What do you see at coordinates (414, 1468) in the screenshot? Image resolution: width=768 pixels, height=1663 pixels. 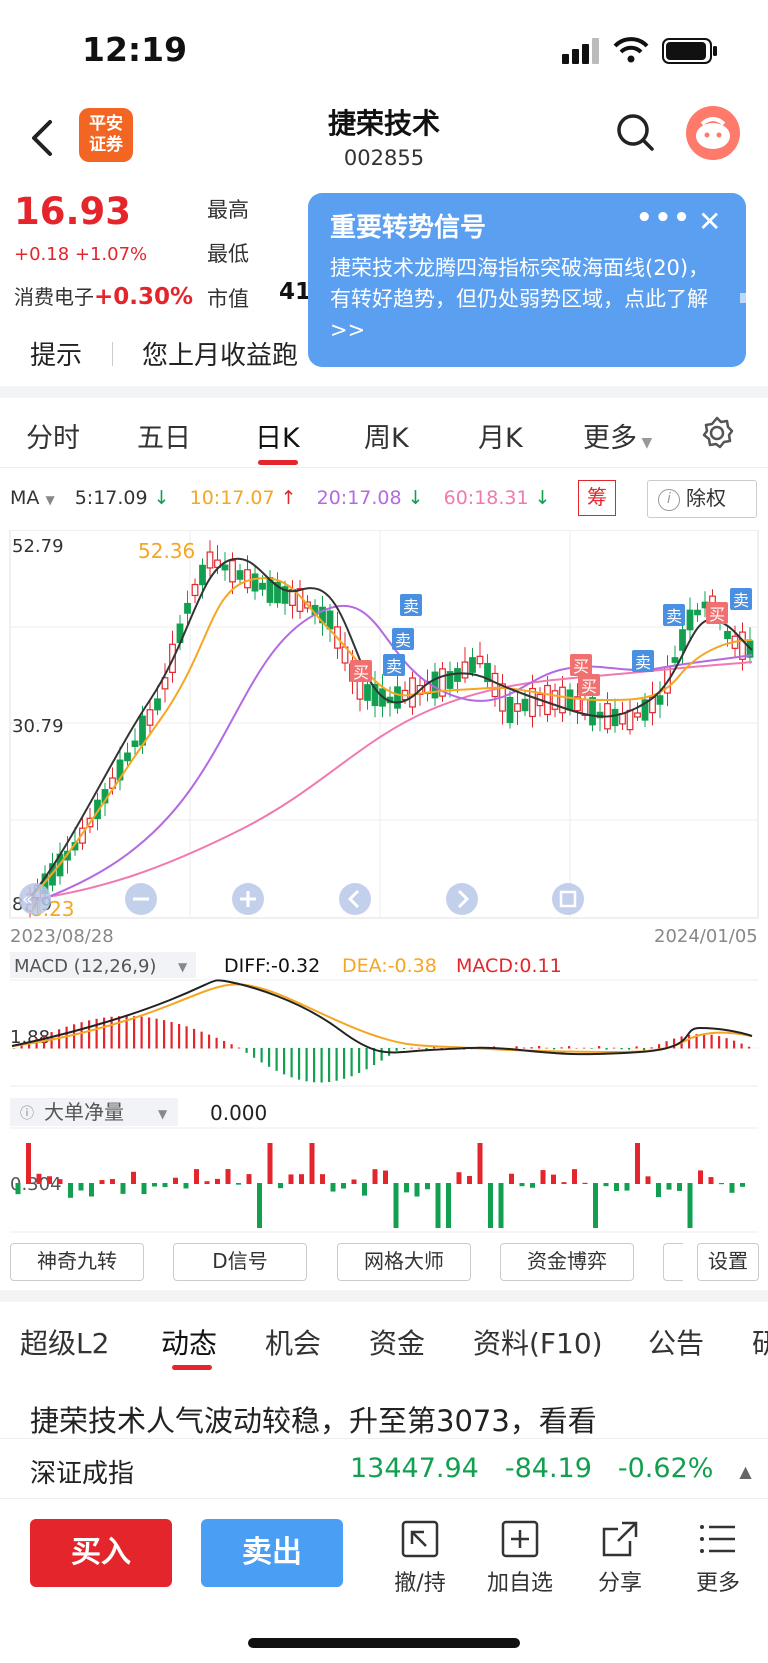 I see `index-value: 13447.94` at bounding box center [414, 1468].